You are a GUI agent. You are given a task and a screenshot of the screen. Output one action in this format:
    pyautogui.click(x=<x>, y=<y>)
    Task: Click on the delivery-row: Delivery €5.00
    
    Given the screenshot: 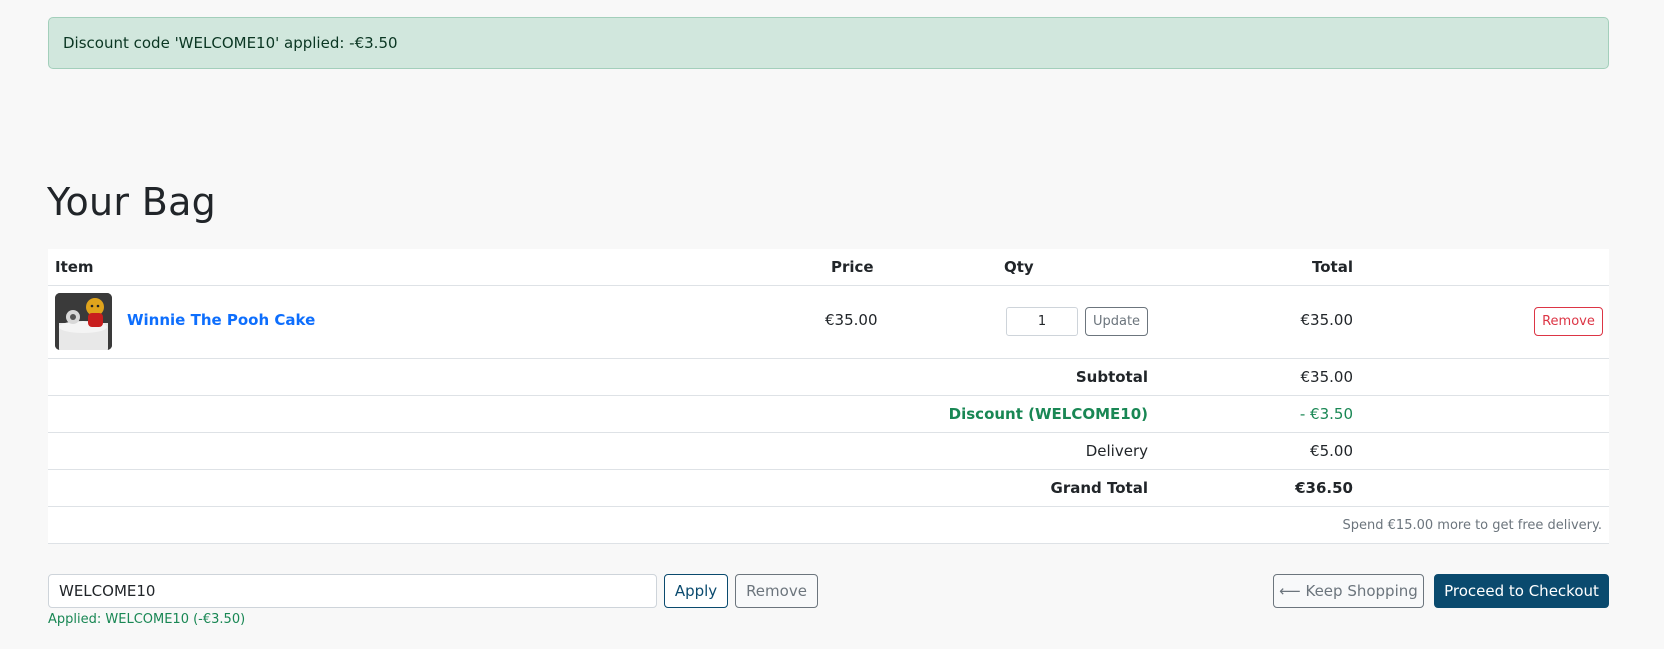 What is the action you would take?
    pyautogui.click(x=828, y=451)
    